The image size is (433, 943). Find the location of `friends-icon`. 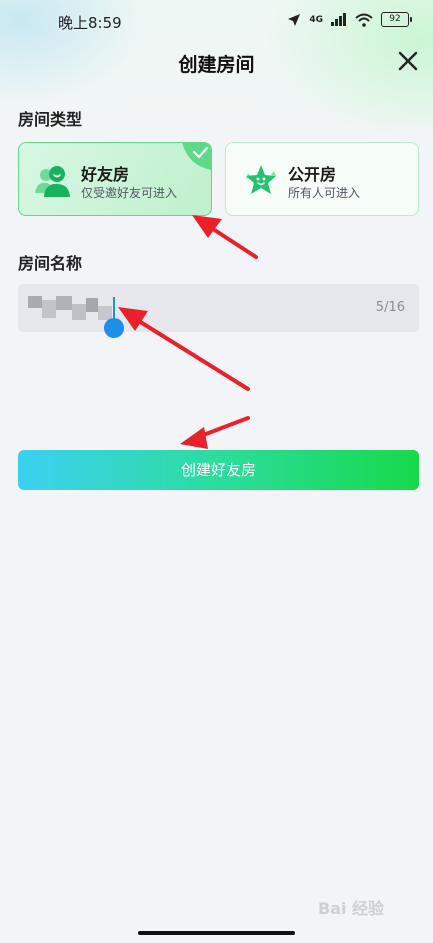

friends-icon is located at coordinates (52, 181).